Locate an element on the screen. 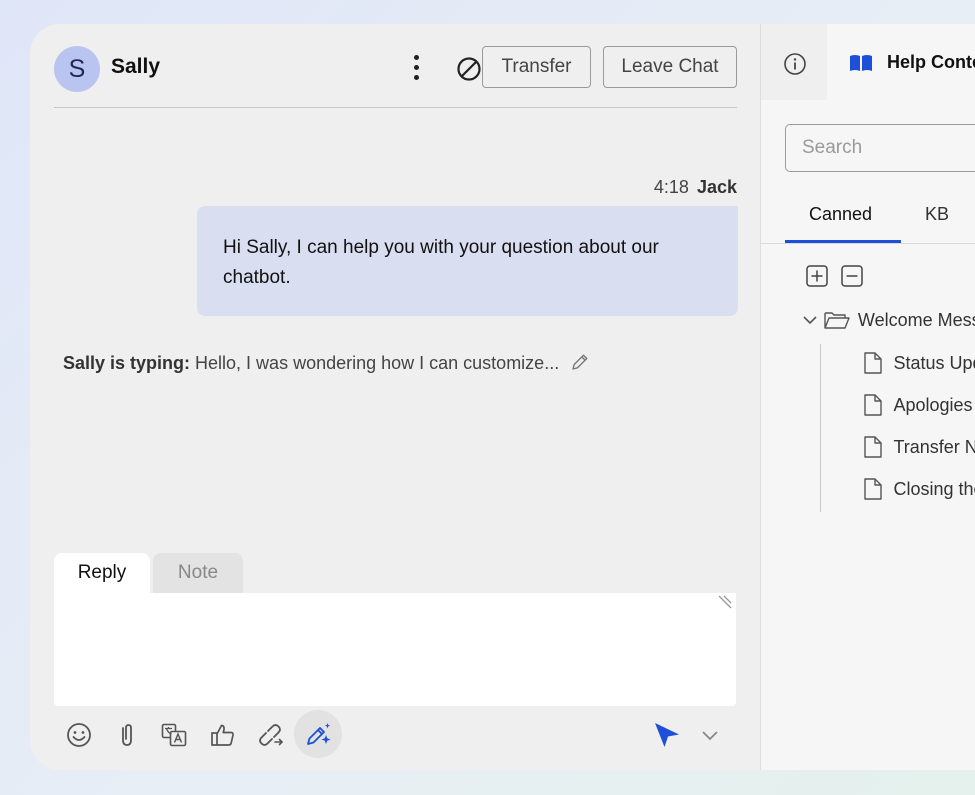 The width and height of the screenshot is (975, 795). link-icon is located at coordinates (270, 735).